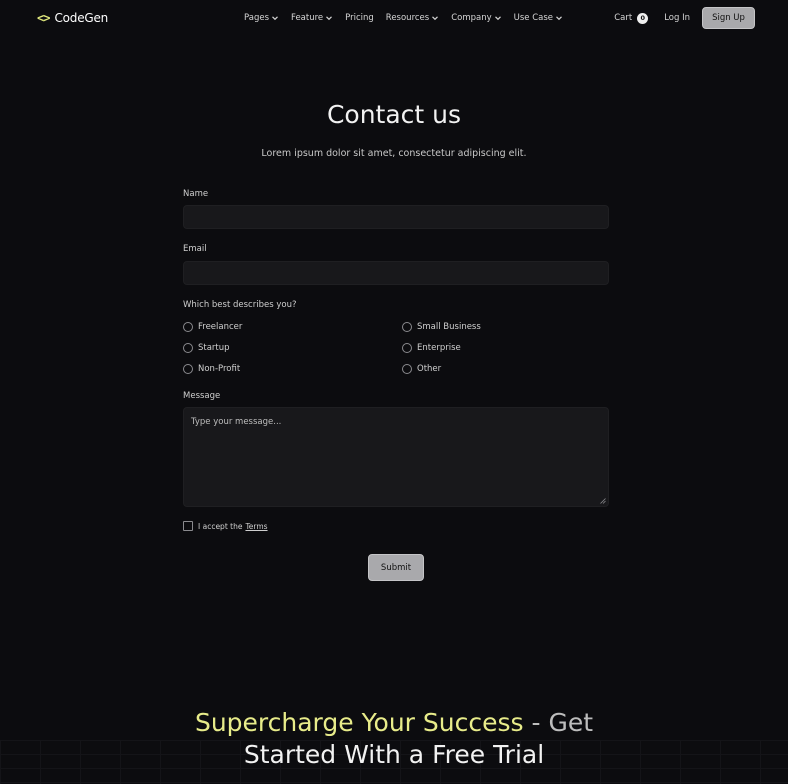 This screenshot has width=788, height=784. What do you see at coordinates (396, 567) in the screenshot?
I see `submit-button: Submit` at bounding box center [396, 567].